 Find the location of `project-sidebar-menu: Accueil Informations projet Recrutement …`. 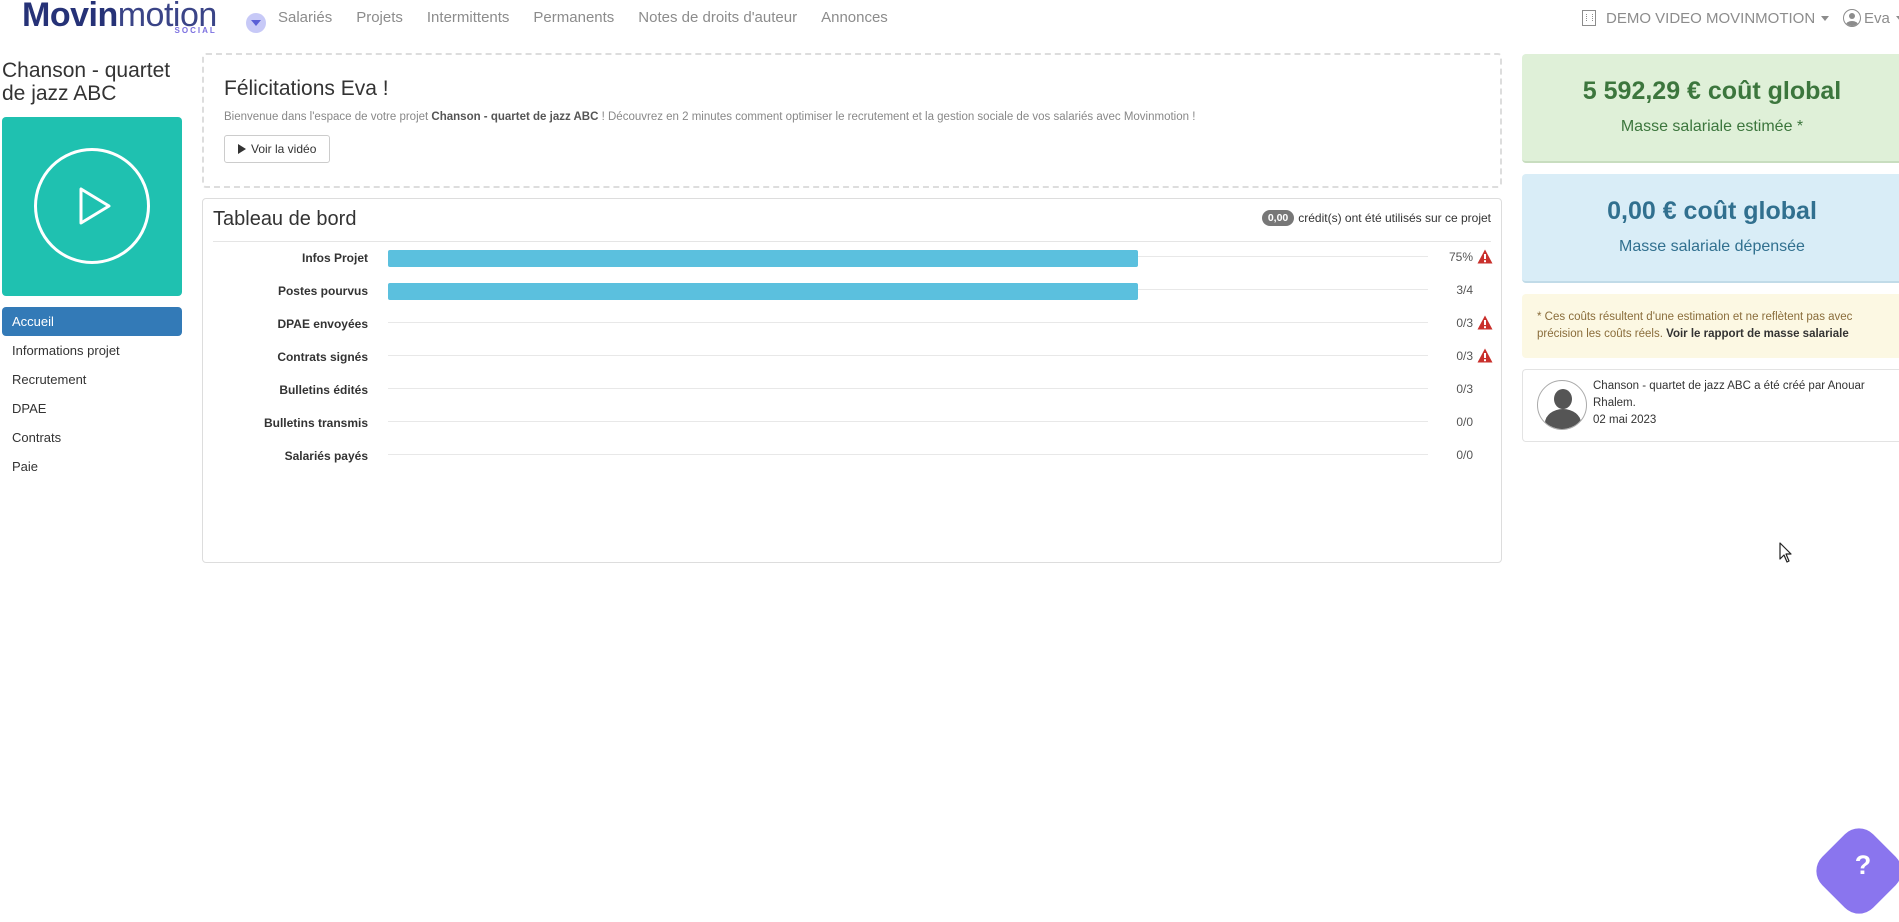

project-sidebar-menu: Accueil Informations projet Recrutement … is located at coordinates (92, 394).